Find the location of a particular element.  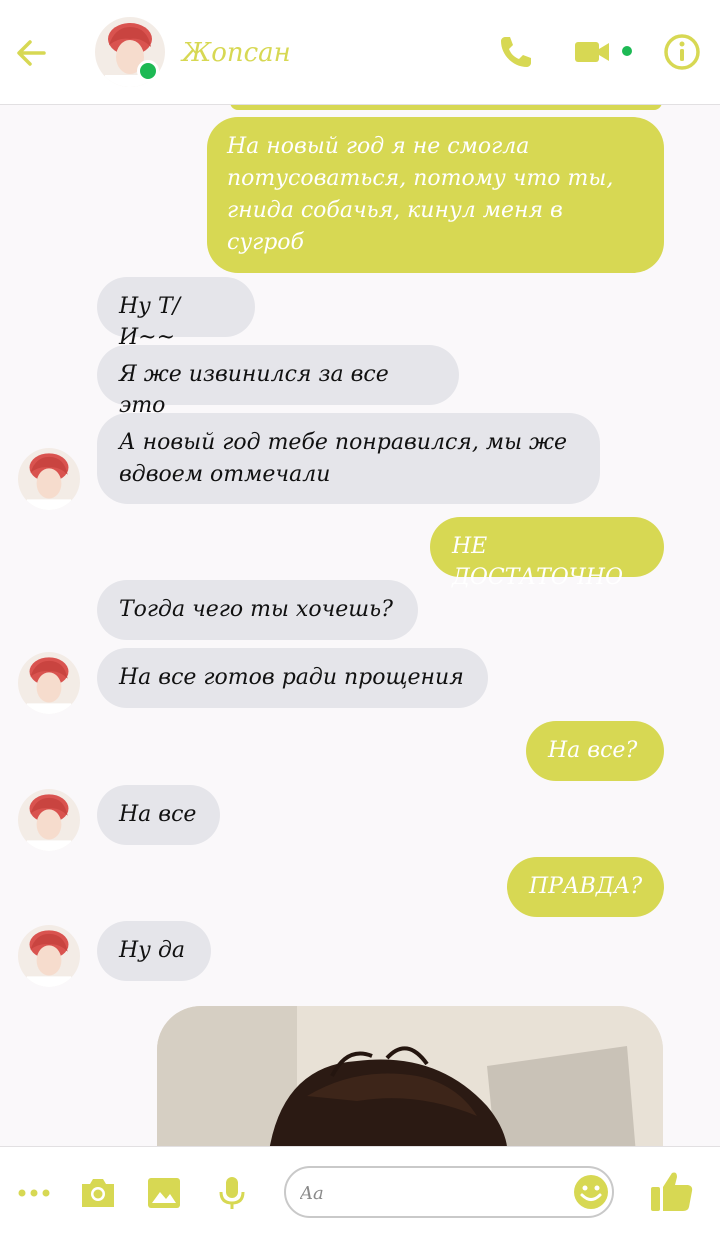

back-arrow-icon is located at coordinates (32, 53).